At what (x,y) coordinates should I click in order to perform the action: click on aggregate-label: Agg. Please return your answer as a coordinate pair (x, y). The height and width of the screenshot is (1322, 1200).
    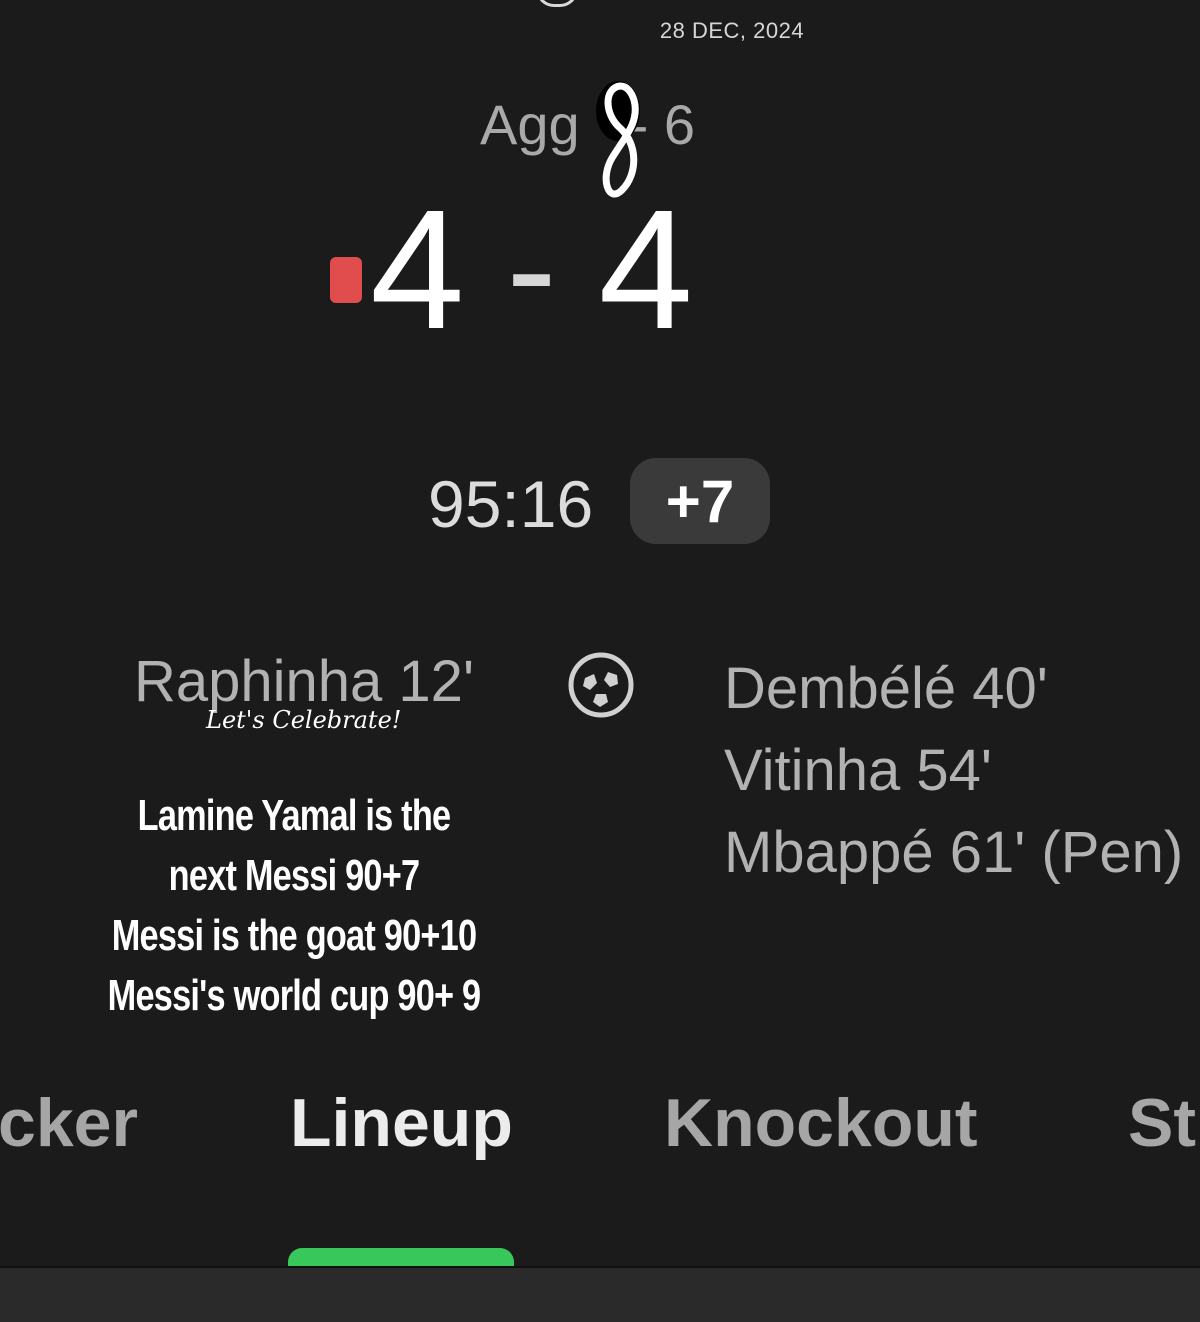
    Looking at the image, I should click on (530, 124).